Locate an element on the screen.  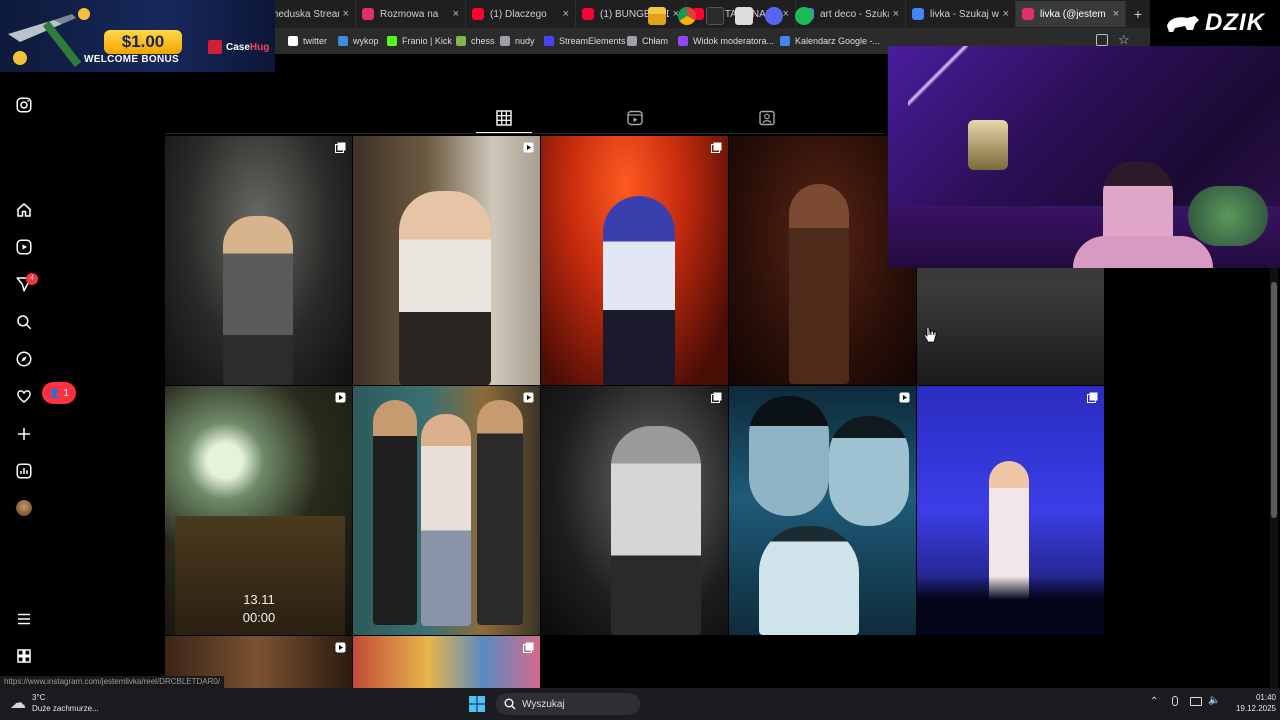
tab-title: livka - Szukaj w G is located at coordinates (964, 14).